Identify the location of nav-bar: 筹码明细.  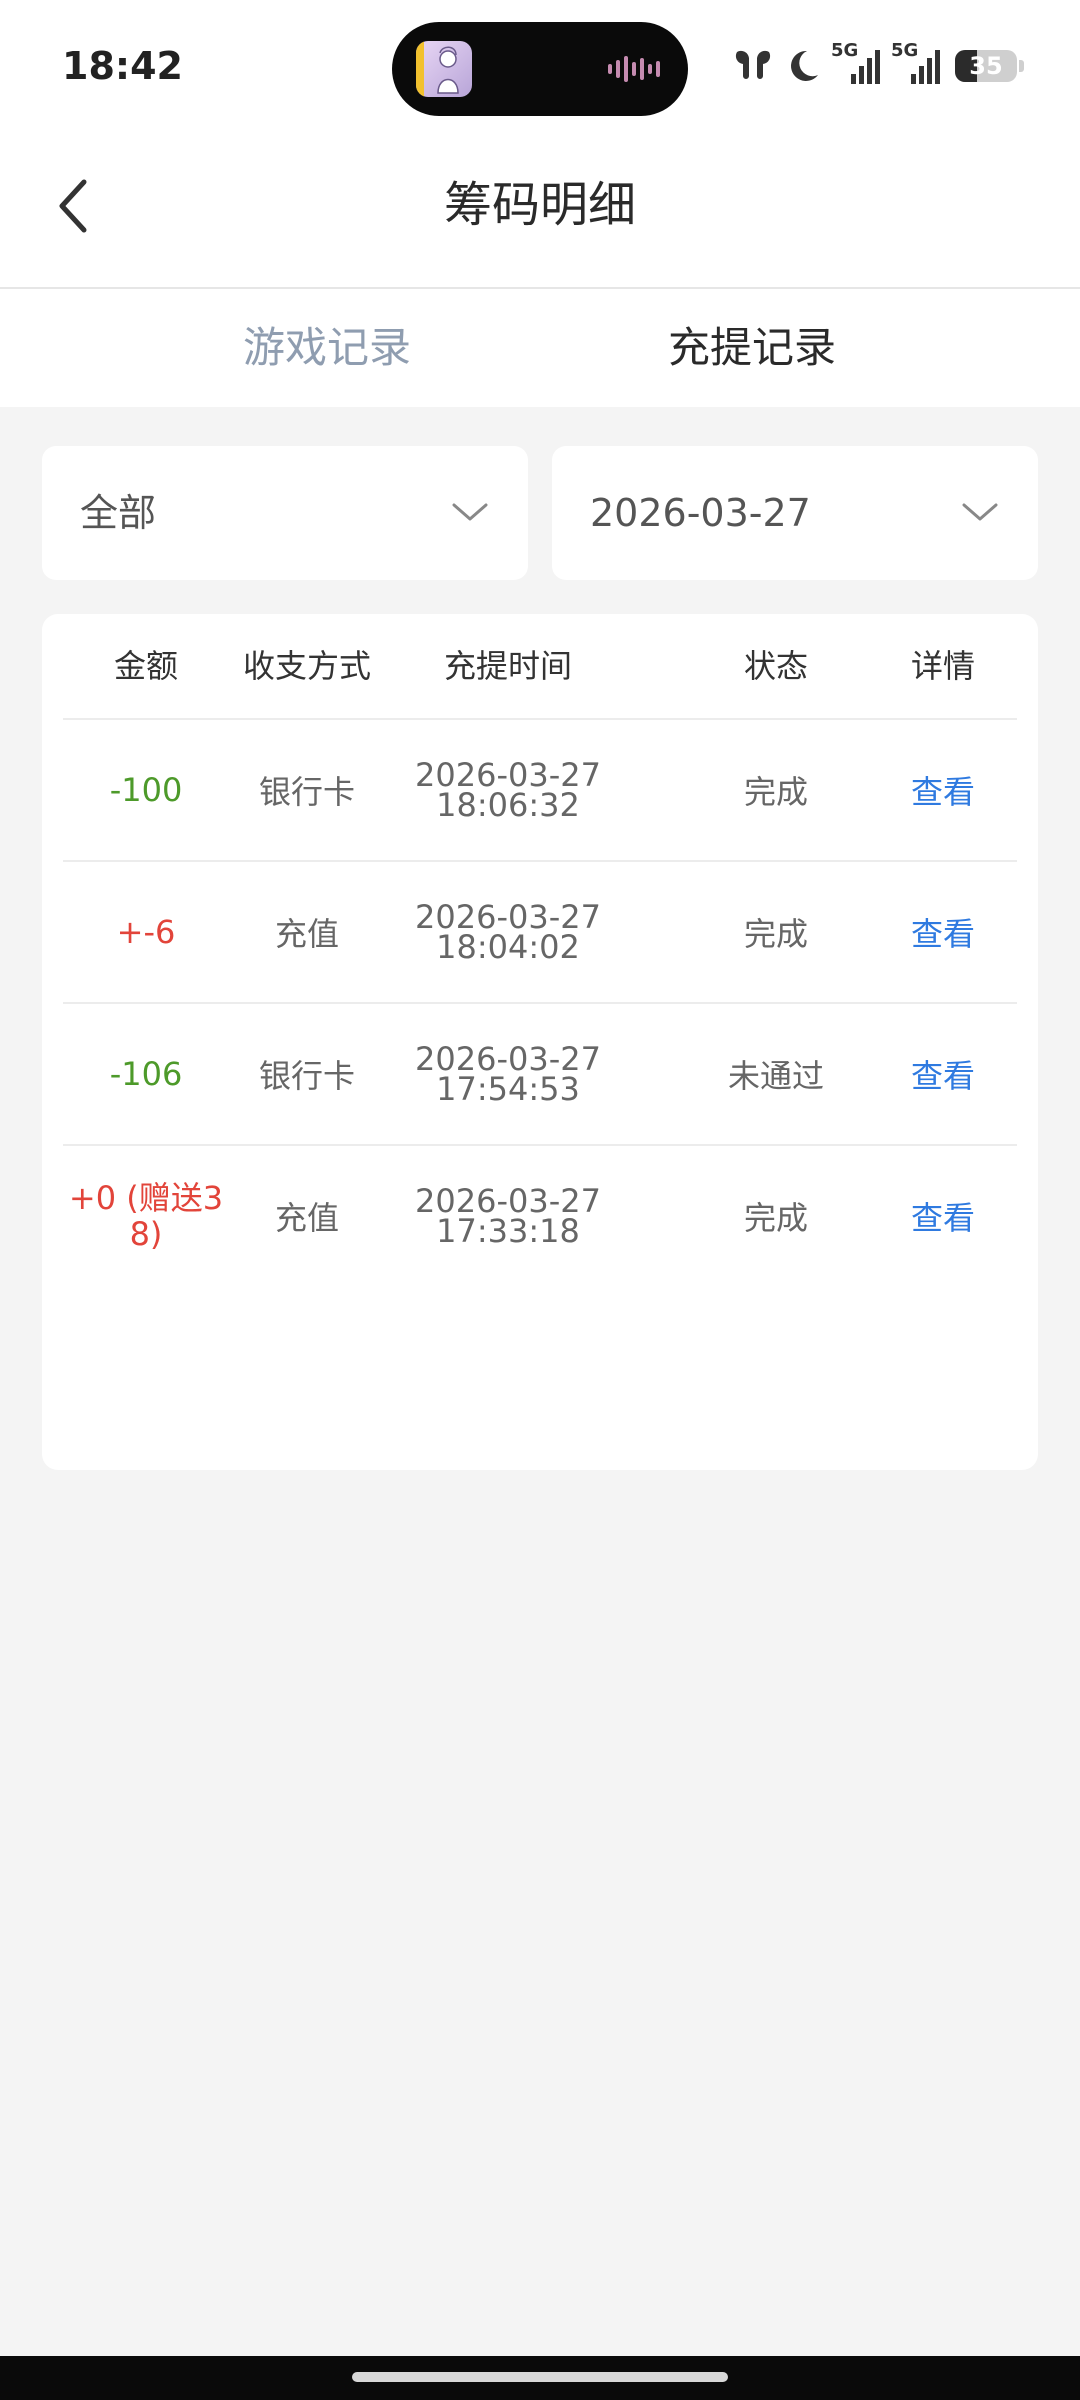
(540, 212).